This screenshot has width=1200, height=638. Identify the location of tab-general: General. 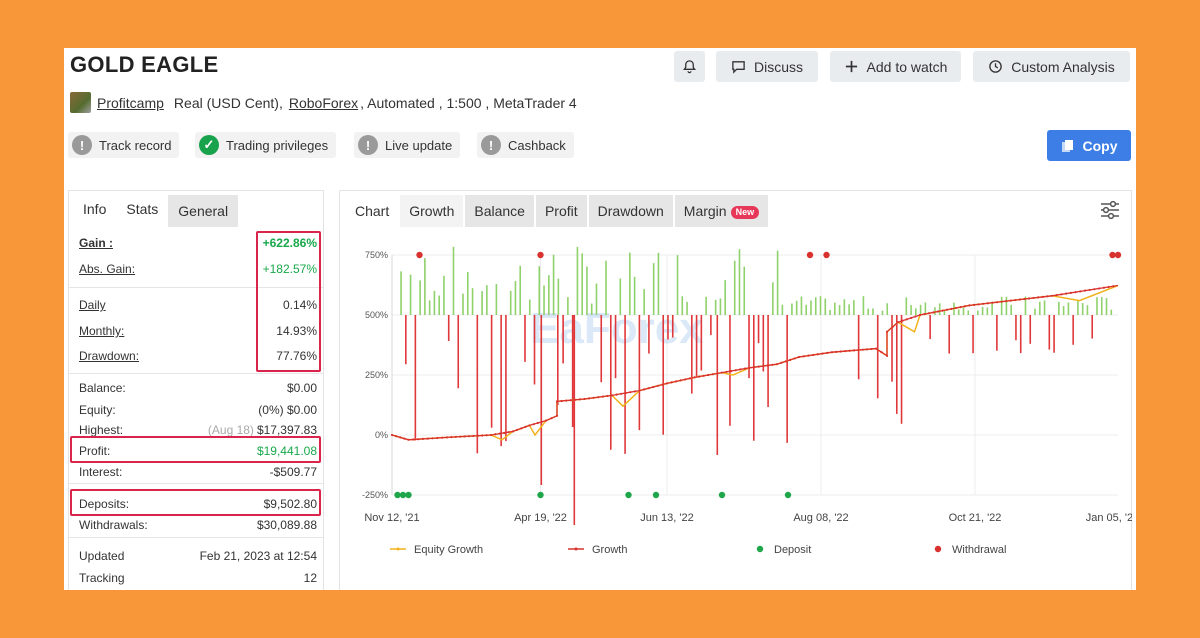
(203, 211).